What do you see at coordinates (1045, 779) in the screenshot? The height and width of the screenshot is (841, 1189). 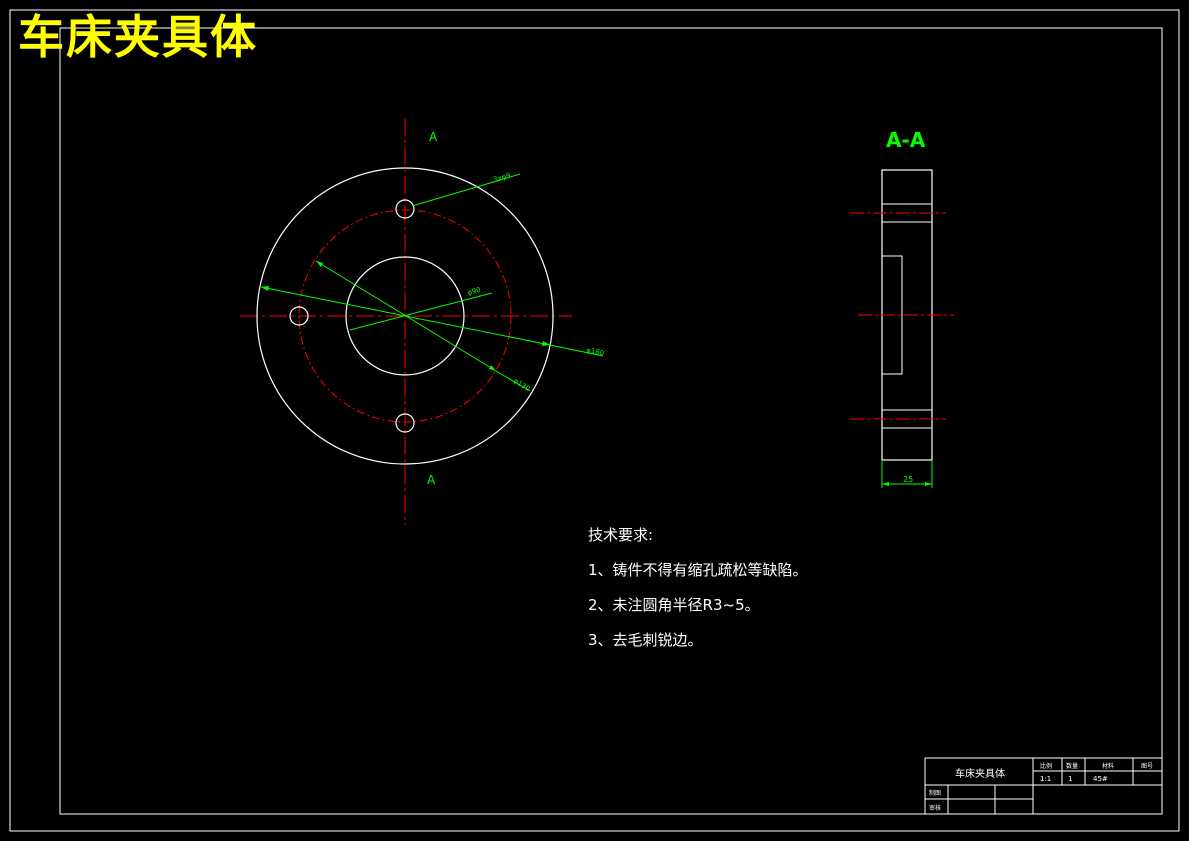 I see `tb-value-scale: 1:1` at bounding box center [1045, 779].